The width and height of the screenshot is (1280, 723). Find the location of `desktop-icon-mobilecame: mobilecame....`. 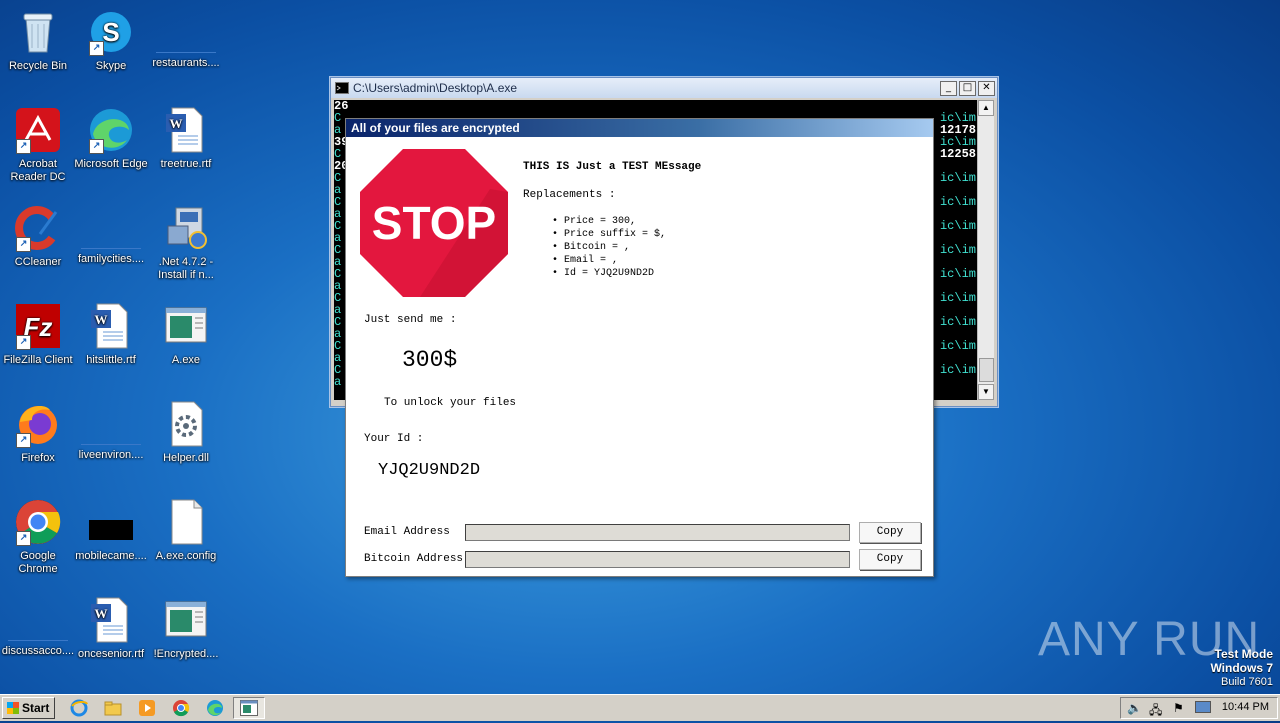

desktop-icon-mobilecame: mobilecame.... is located at coordinates (111, 530).